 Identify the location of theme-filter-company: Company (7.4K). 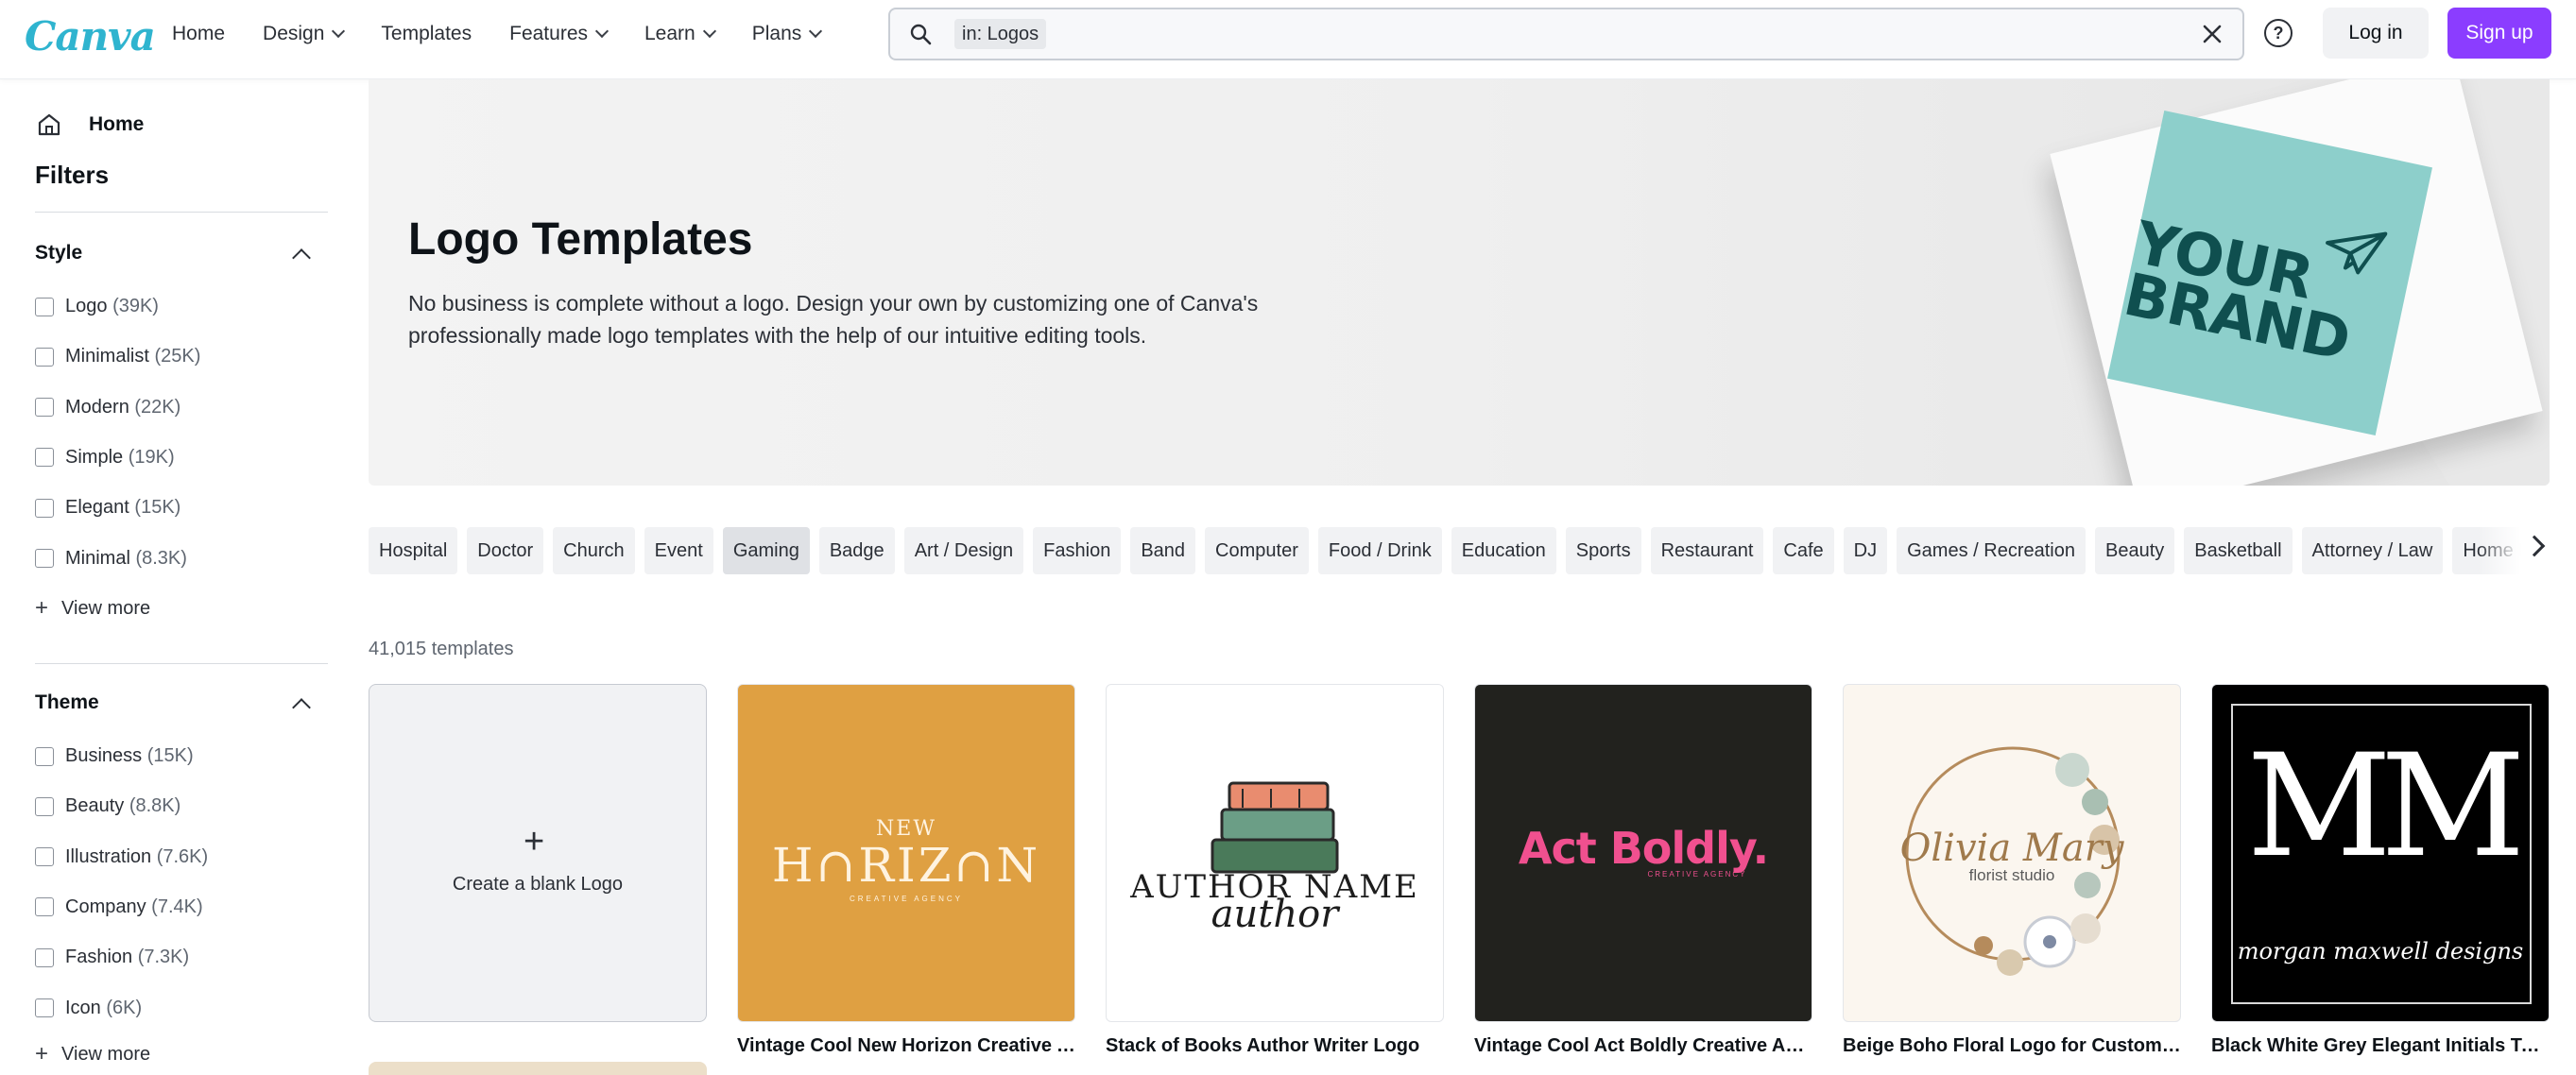
(119, 907).